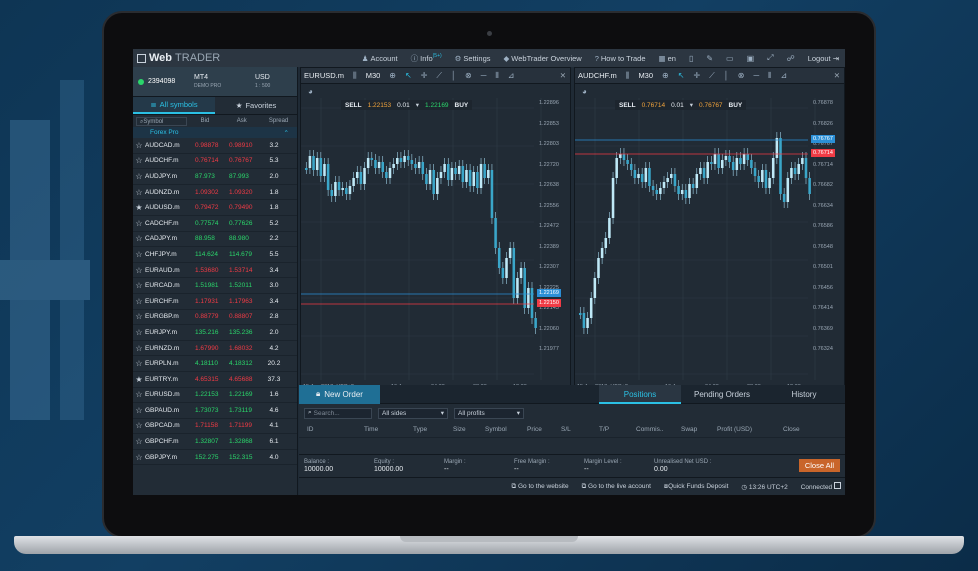 The width and height of the screenshot is (978, 571). What do you see at coordinates (403, 105) in the screenshot?
I see `lot-size-input: 0.01` at bounding box center [403, 105].